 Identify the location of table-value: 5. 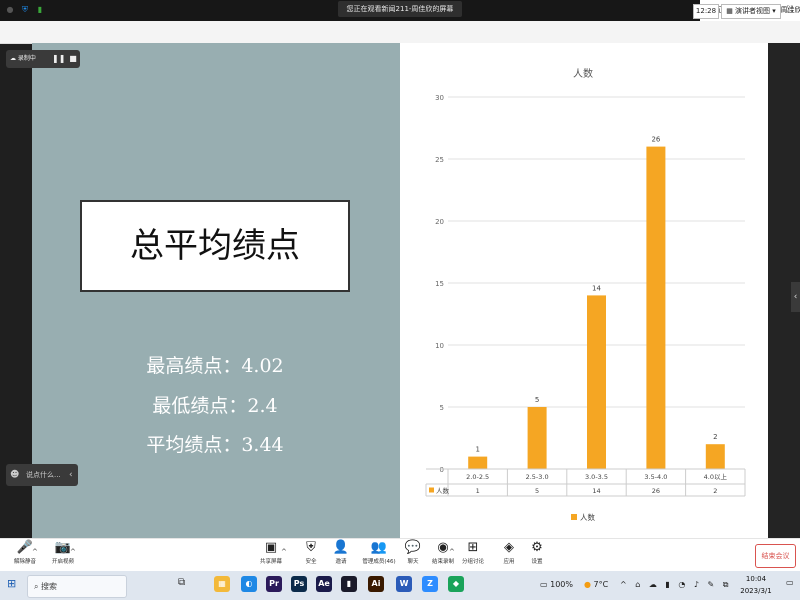
(537, 491).